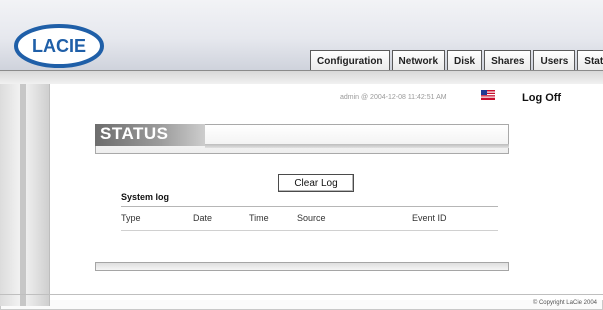  Describe the element at coordinates (429, 218) in the screenshot. I see `column-header-event-id: Event ID` at that location.